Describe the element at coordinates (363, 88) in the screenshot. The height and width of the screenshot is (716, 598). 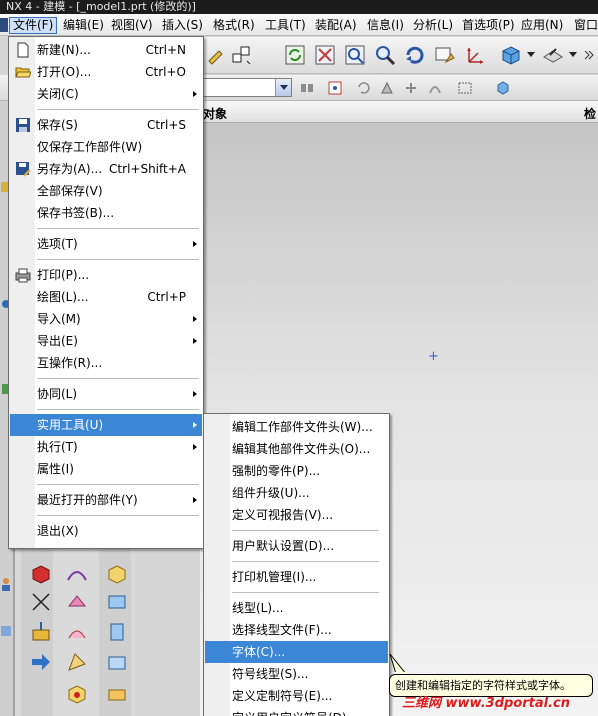
I see `undo-arrow-icon` at that location.